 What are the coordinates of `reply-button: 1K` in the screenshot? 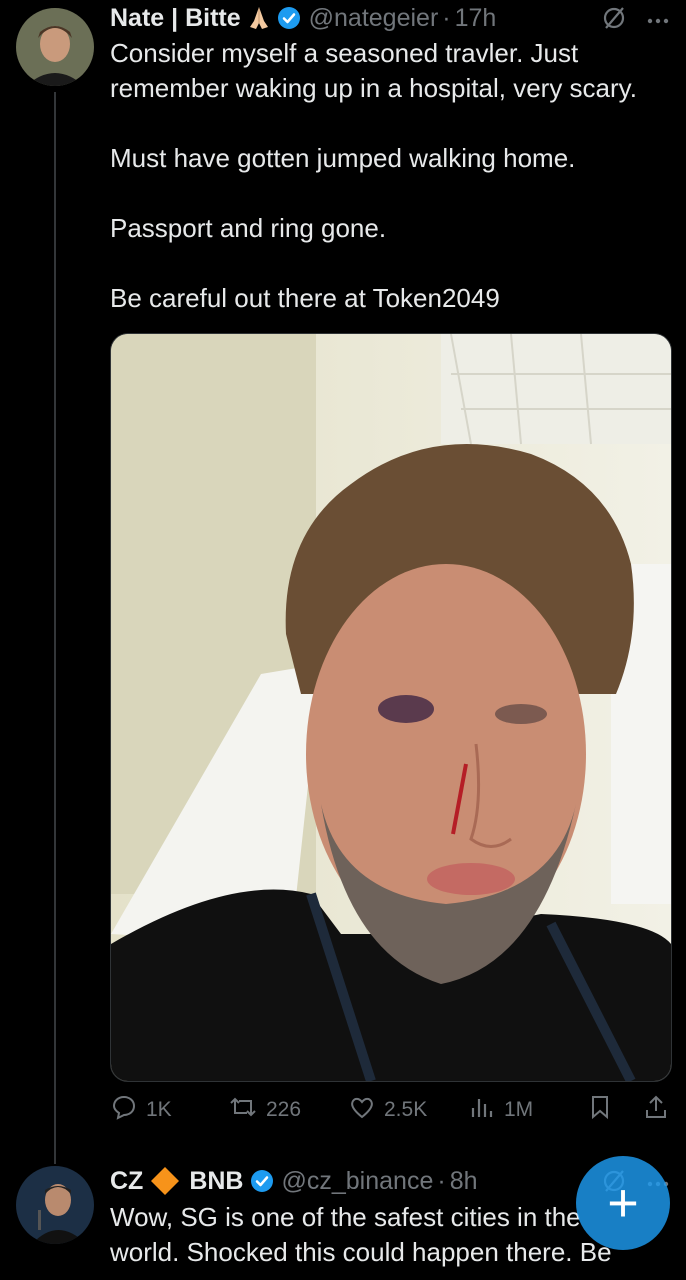 It's located at (141, 1110).